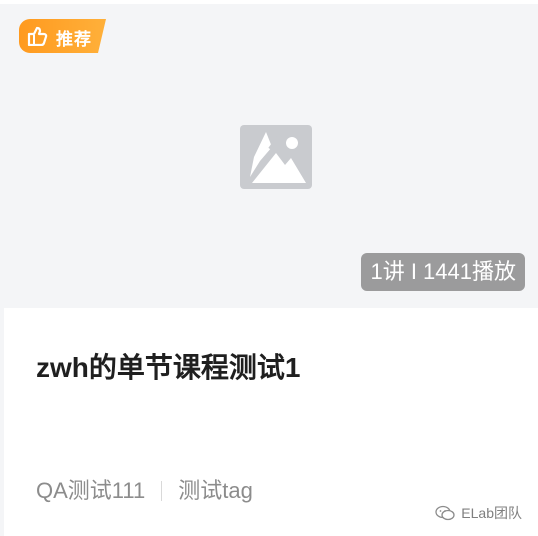 The width and height of the screenshot is (538, 536). Describe the element at coordinates (276, 157) in the screenshot. I see `image-placeholder-icon` at that location.